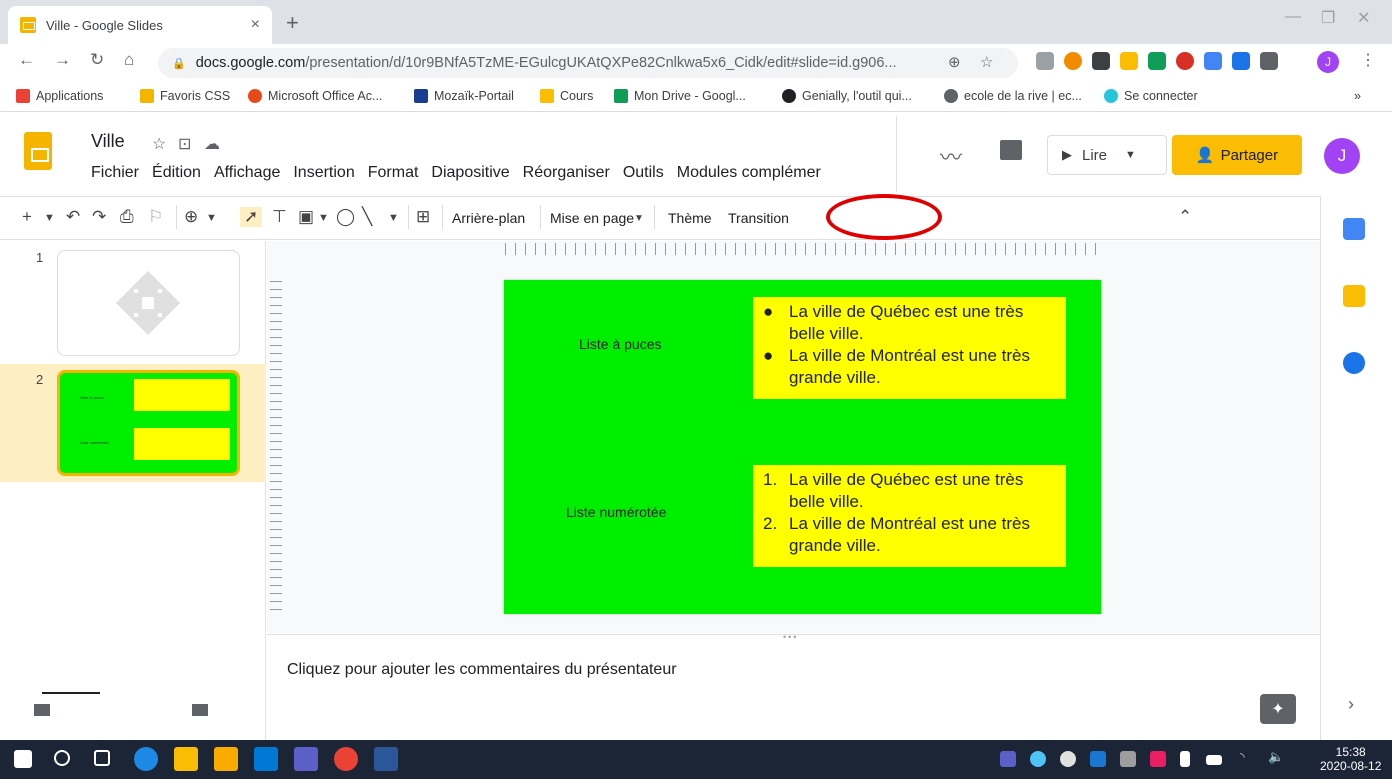 This screenshot has height=779, width=1392. I want to click on adblock-icon, so click(1185, 61).